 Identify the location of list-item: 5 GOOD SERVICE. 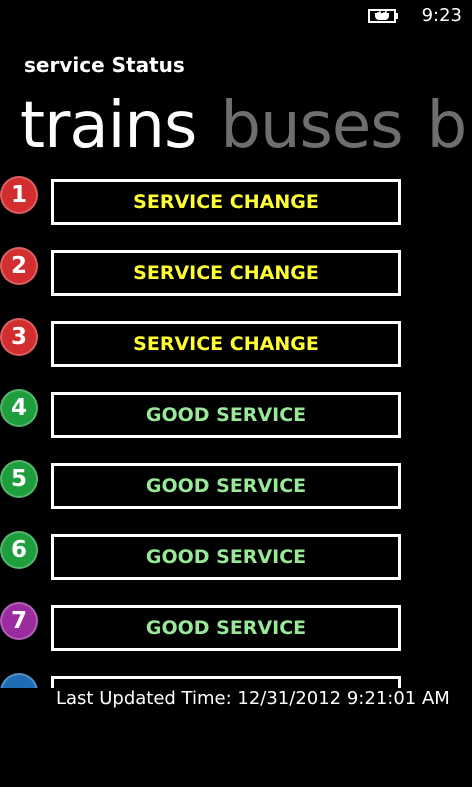
(236, 481).